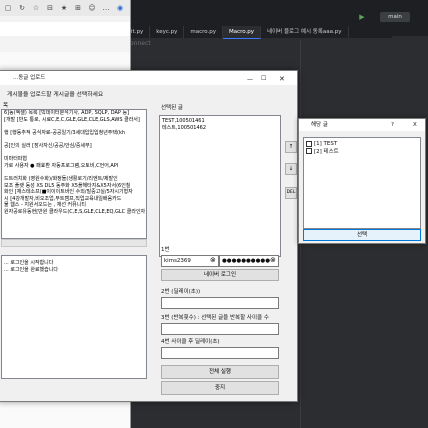 The image size is (428, 428). I want to click on repeat-label: 3번 (반복횟수) : 선택된 글을 반복할 사이클 수, so click(215, 318).